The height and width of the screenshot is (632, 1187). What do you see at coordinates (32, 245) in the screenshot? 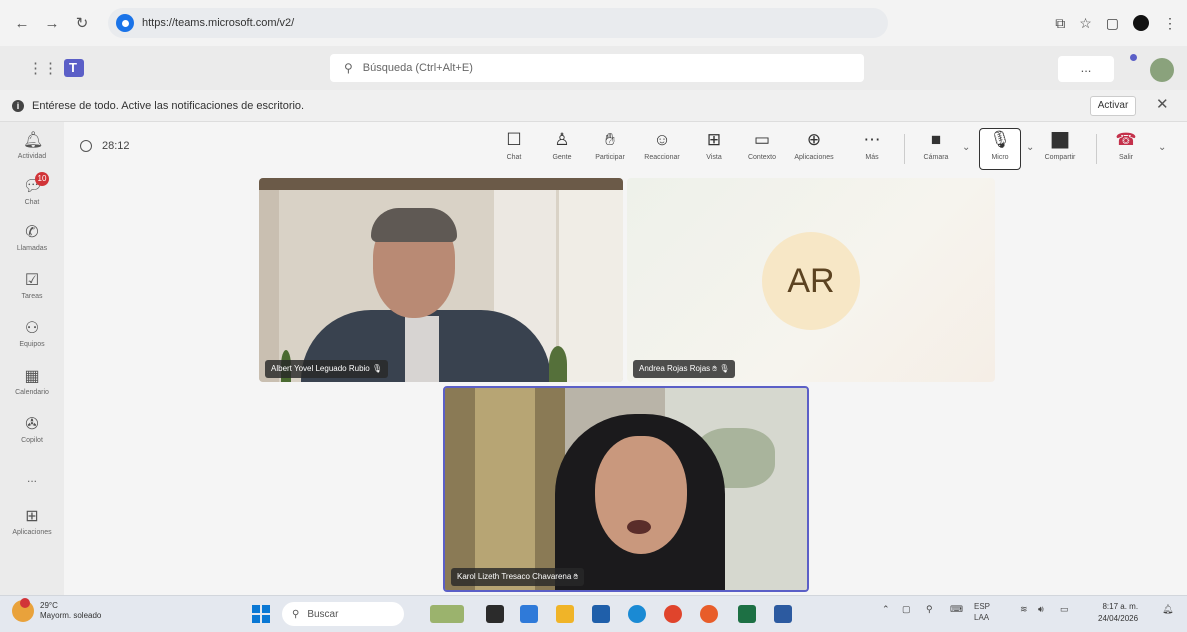
I see `rail-item-llamadas: ✆ Llamadas` at bounding box center [32, 245].